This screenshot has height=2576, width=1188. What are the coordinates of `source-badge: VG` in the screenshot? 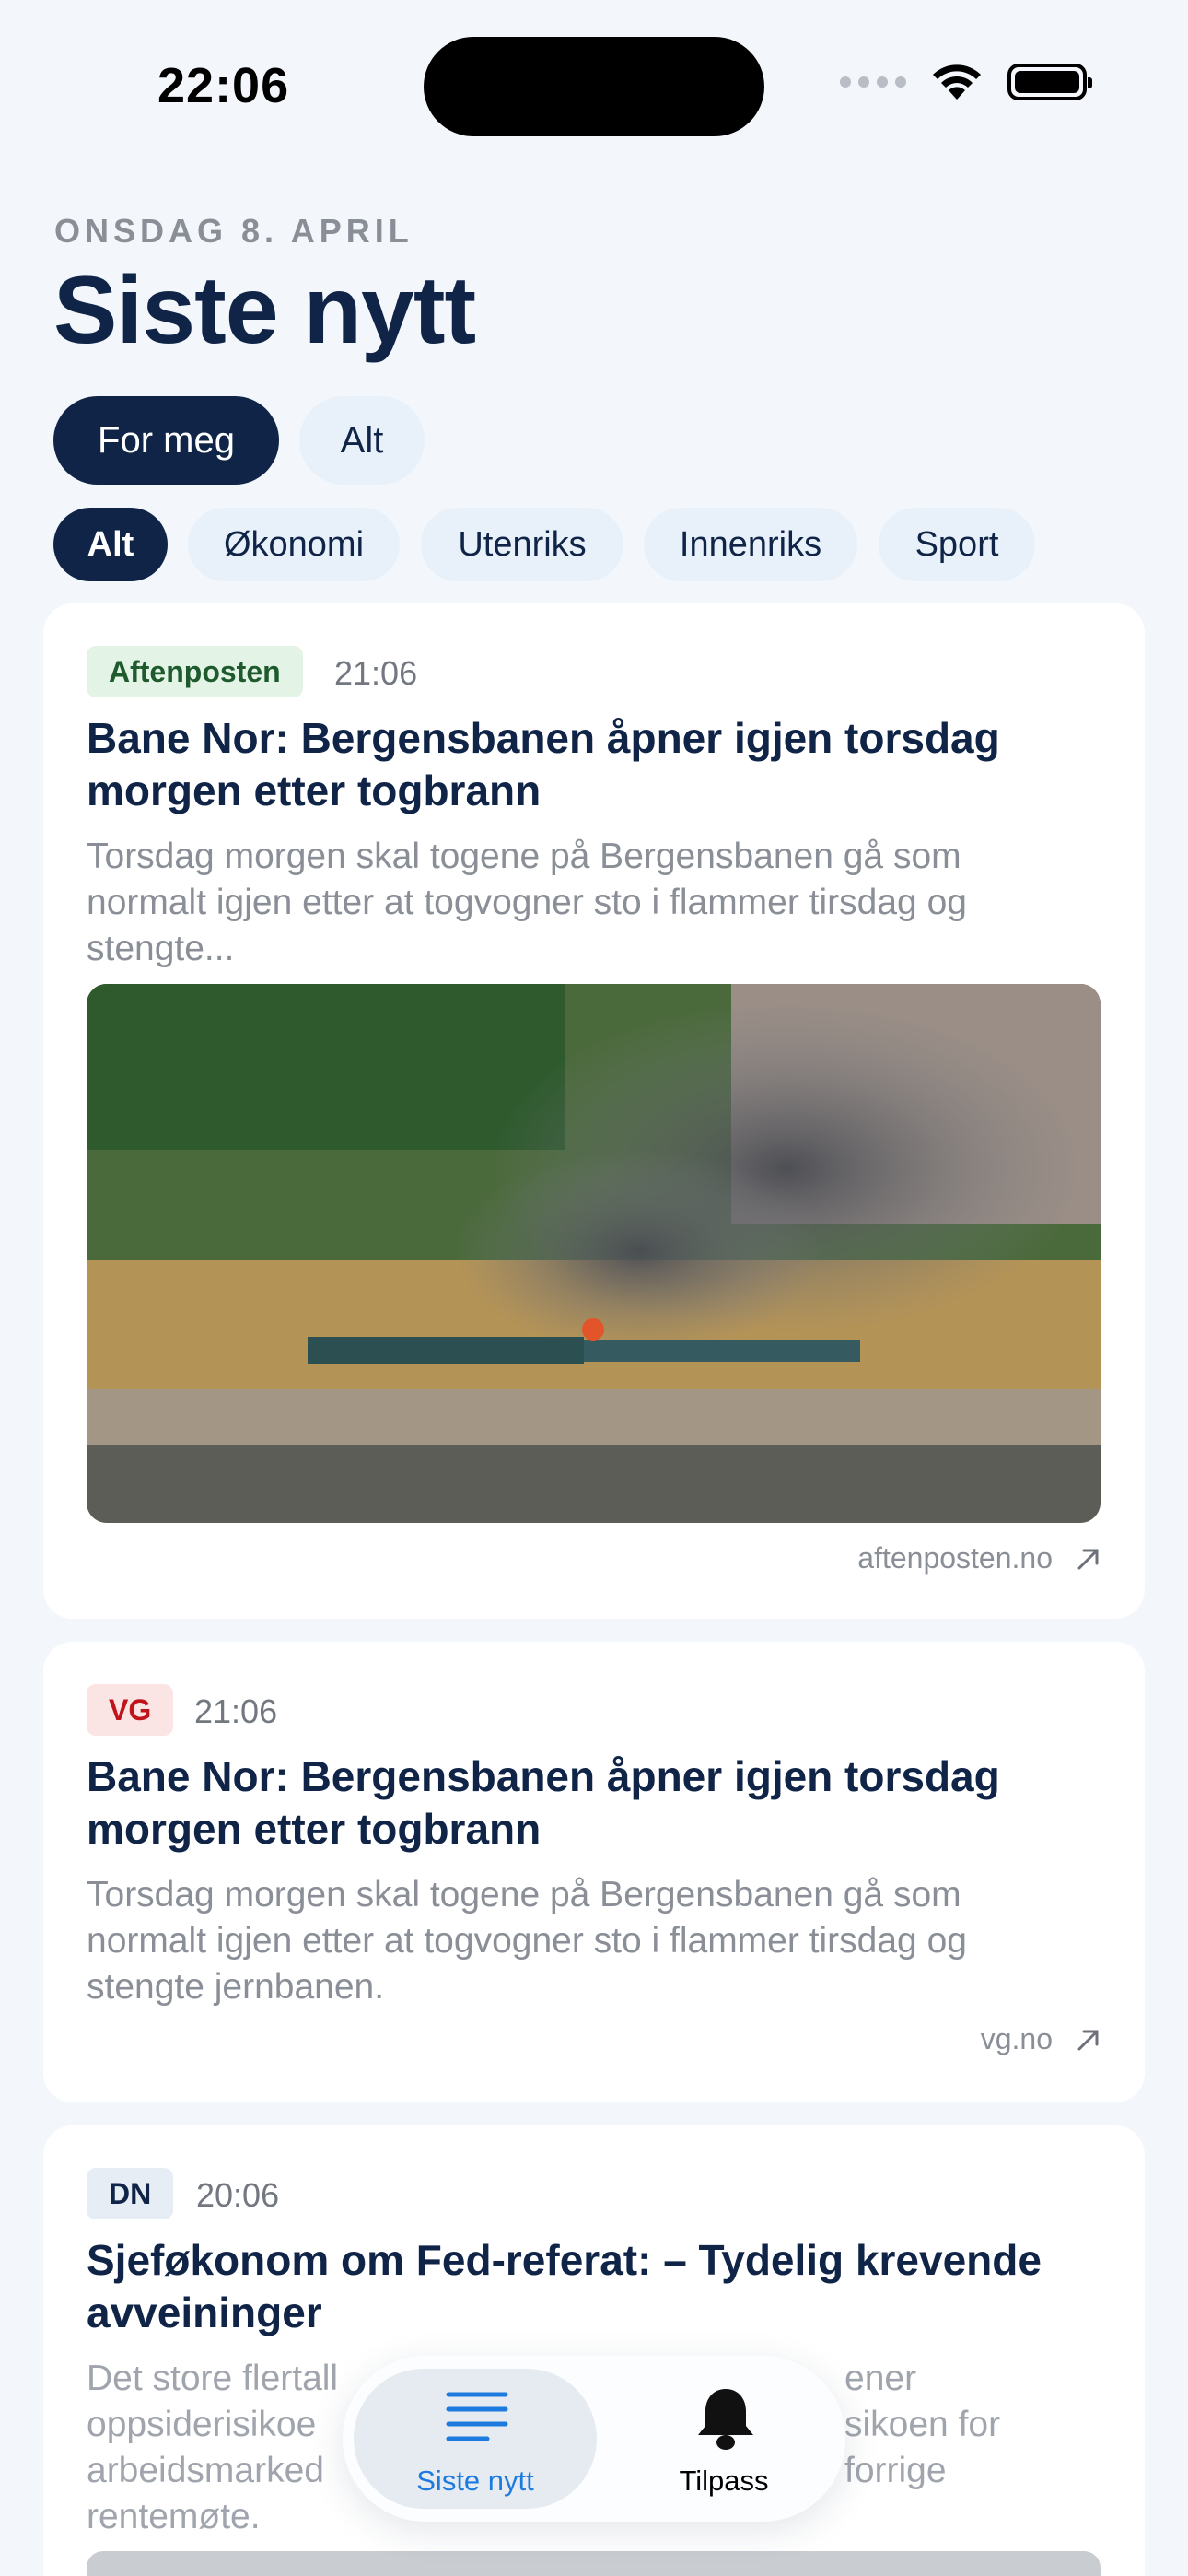 It's located at (130, 1710).